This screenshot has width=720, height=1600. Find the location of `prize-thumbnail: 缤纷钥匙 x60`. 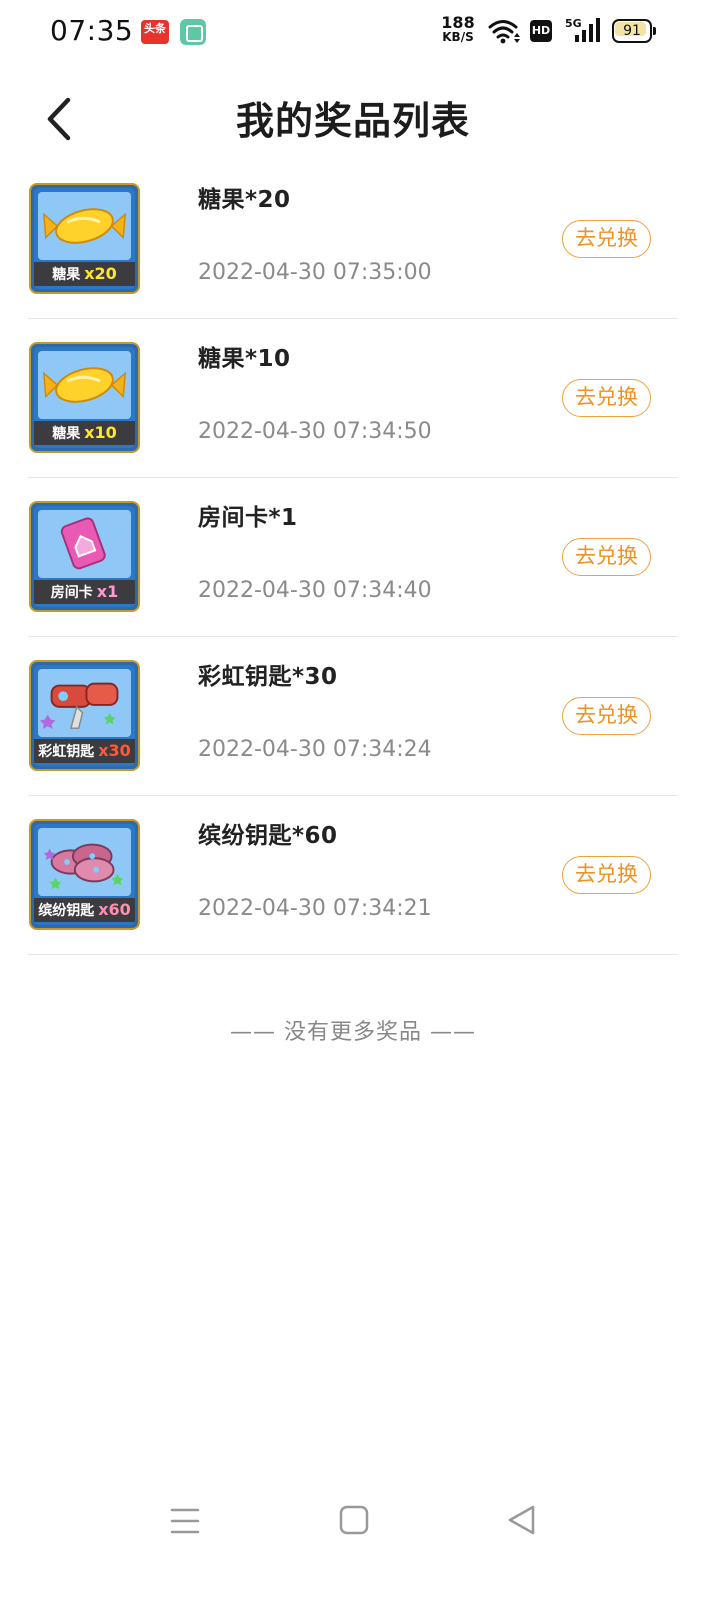

prize-thumbnail: 缤纷钥匙 x60 is located at coordinates (84, 874).